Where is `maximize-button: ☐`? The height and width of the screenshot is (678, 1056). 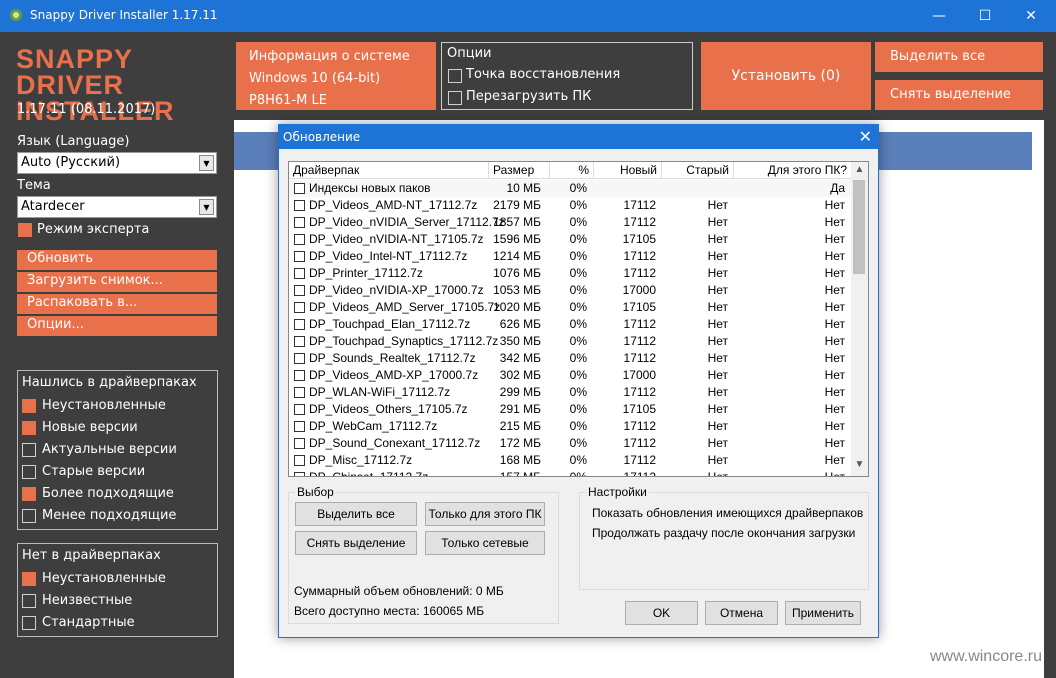
maximize-button: ☐ is located at coordinates (985, 16).